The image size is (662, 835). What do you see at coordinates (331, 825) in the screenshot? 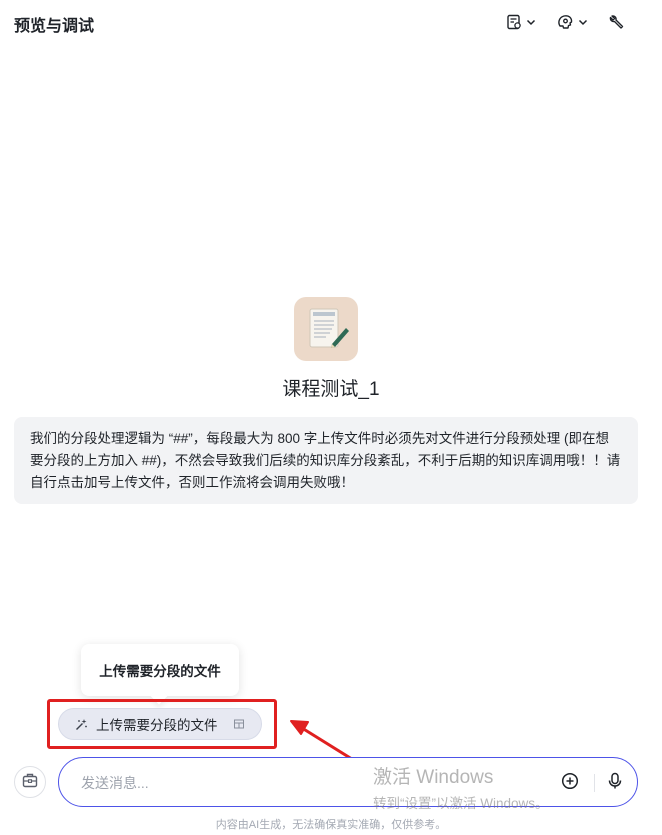
I see `ai-disclaimer: 内容由AI生成，无法确保真实准确，仅供参考。` at bounding box center [331, 825].